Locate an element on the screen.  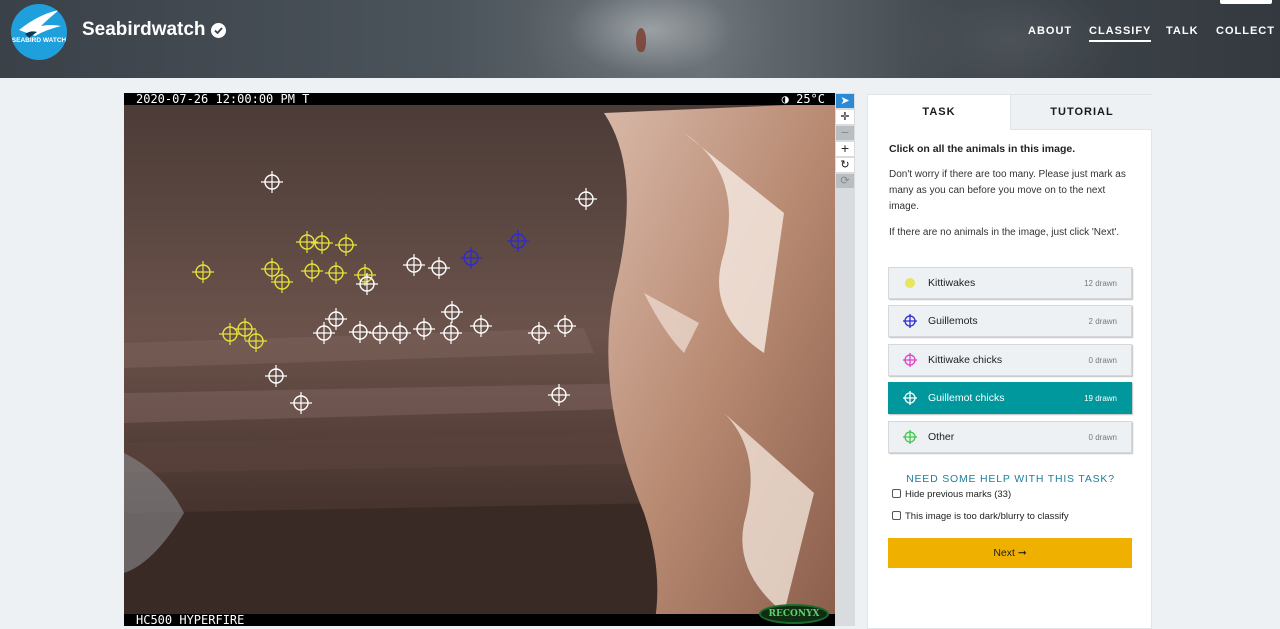
rotate-icon: ↻ is located at coordinates (845, 165).